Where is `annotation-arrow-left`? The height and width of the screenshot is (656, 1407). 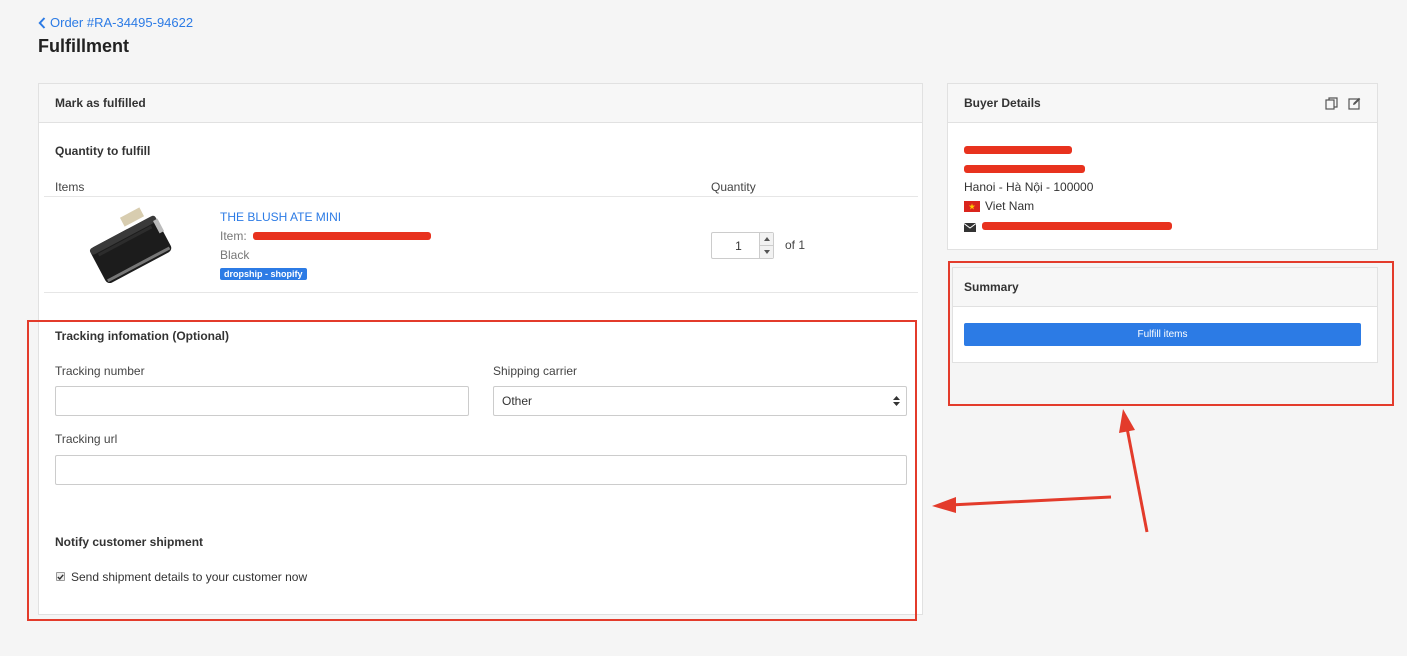 annotation-arrow-left is located at coordinates (1030, 501).